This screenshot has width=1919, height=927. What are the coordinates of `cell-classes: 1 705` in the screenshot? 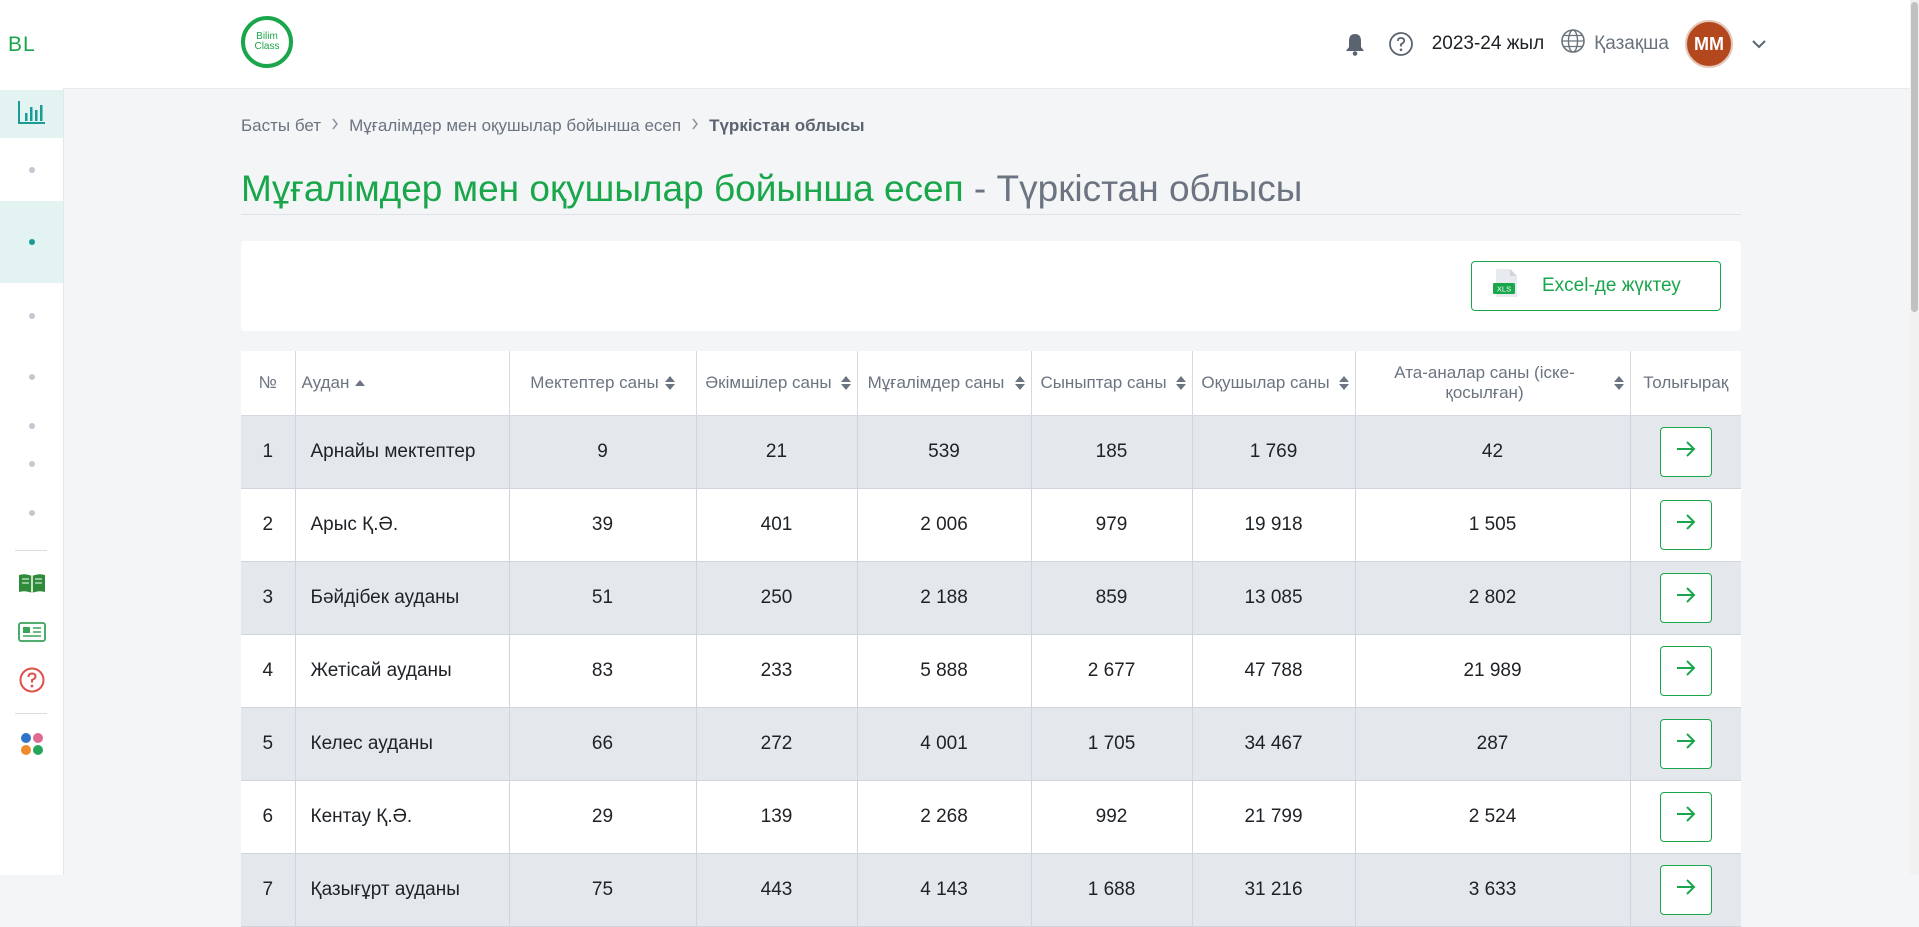 It's located at (1112, 744).